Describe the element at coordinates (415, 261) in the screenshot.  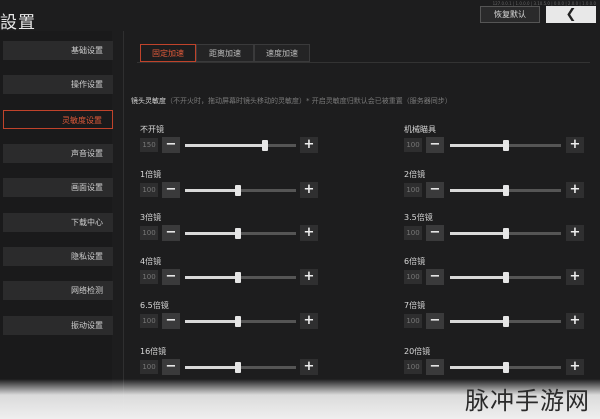
I see `scope-label: 6倍镜` at that location.